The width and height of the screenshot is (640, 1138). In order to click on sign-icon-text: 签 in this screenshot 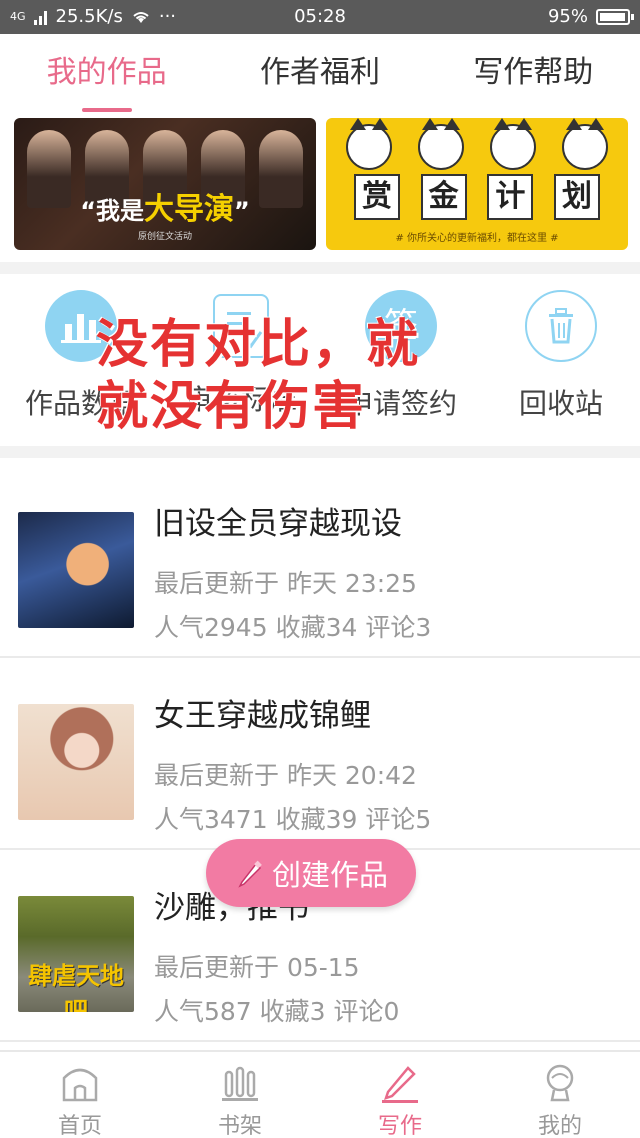, I will do `click(401, 326)`.